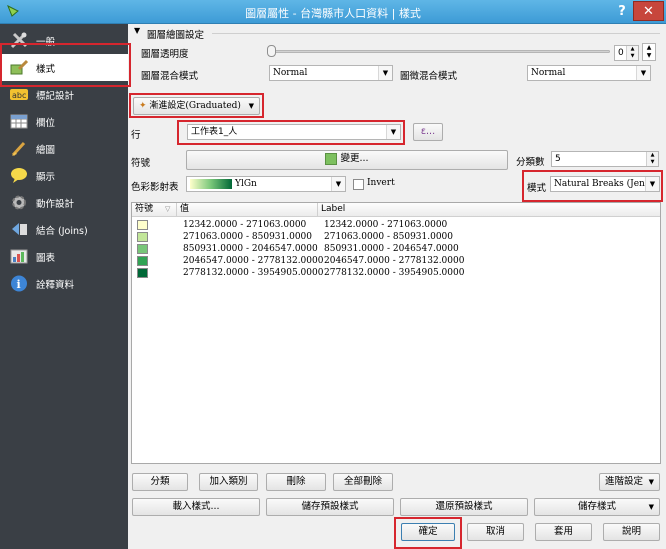 This screenshot has height=549, width=666. Describe the element at coordinates (64, 256) in the screenshot. I see `sidebar-item-diagrams: 圖表` at that location.